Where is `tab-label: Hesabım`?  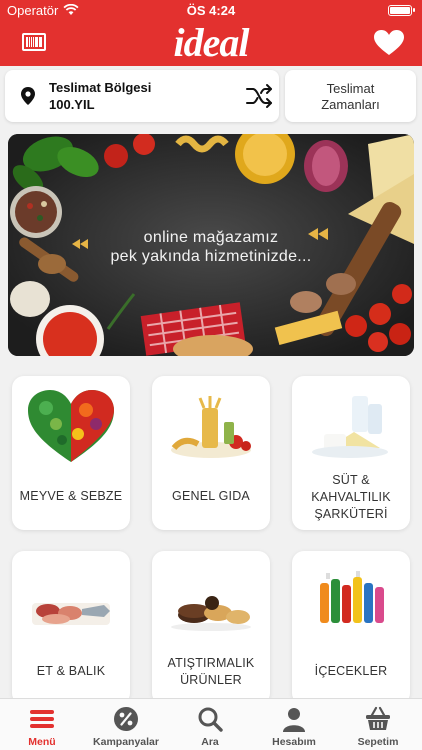 tab-label: Hesabım is located at coordinates (294, 742).